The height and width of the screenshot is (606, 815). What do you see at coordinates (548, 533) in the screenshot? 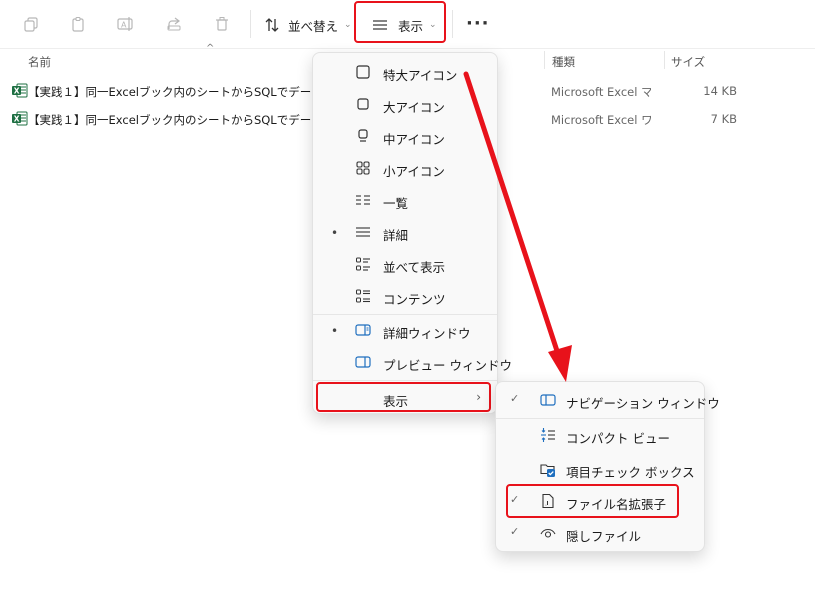
I see `hidden-files-icon` at bounding box center [548, 533].